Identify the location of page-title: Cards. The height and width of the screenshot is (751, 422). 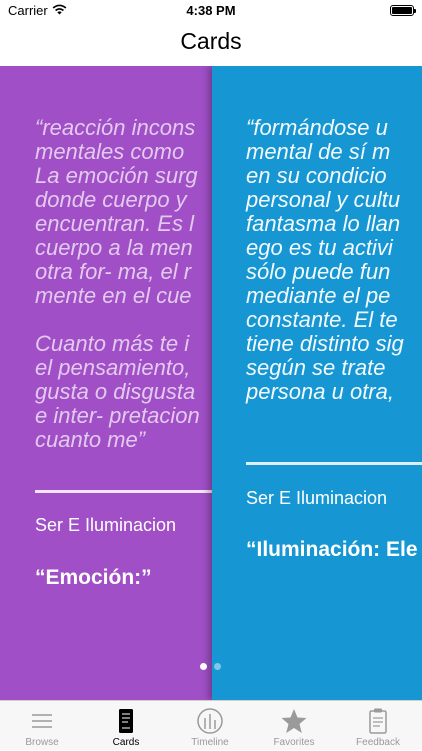
(211, 41).